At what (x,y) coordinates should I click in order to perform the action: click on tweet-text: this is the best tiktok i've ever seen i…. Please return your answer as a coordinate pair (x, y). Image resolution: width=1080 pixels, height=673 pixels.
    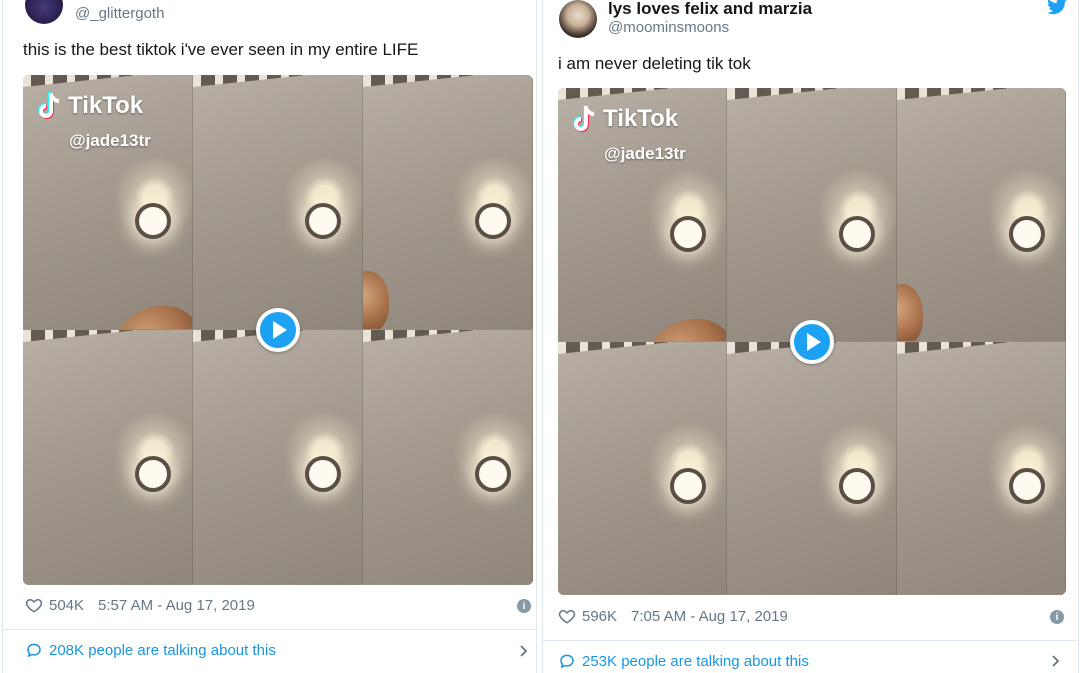
    Looking at the image, I should click on (221, 49).